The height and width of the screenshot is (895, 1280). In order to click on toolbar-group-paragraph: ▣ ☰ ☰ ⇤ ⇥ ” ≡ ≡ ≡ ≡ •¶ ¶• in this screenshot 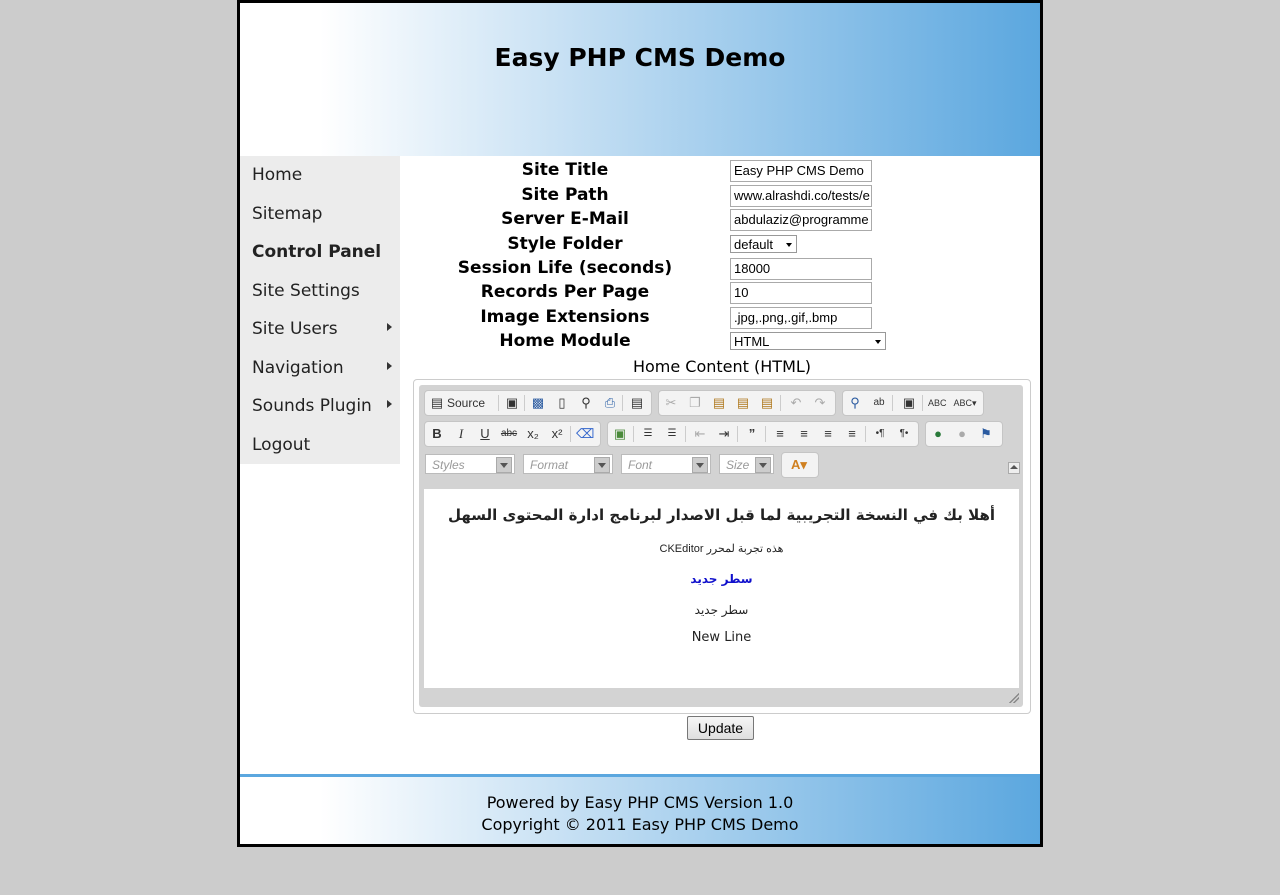, I will do `click(763, 434)`.